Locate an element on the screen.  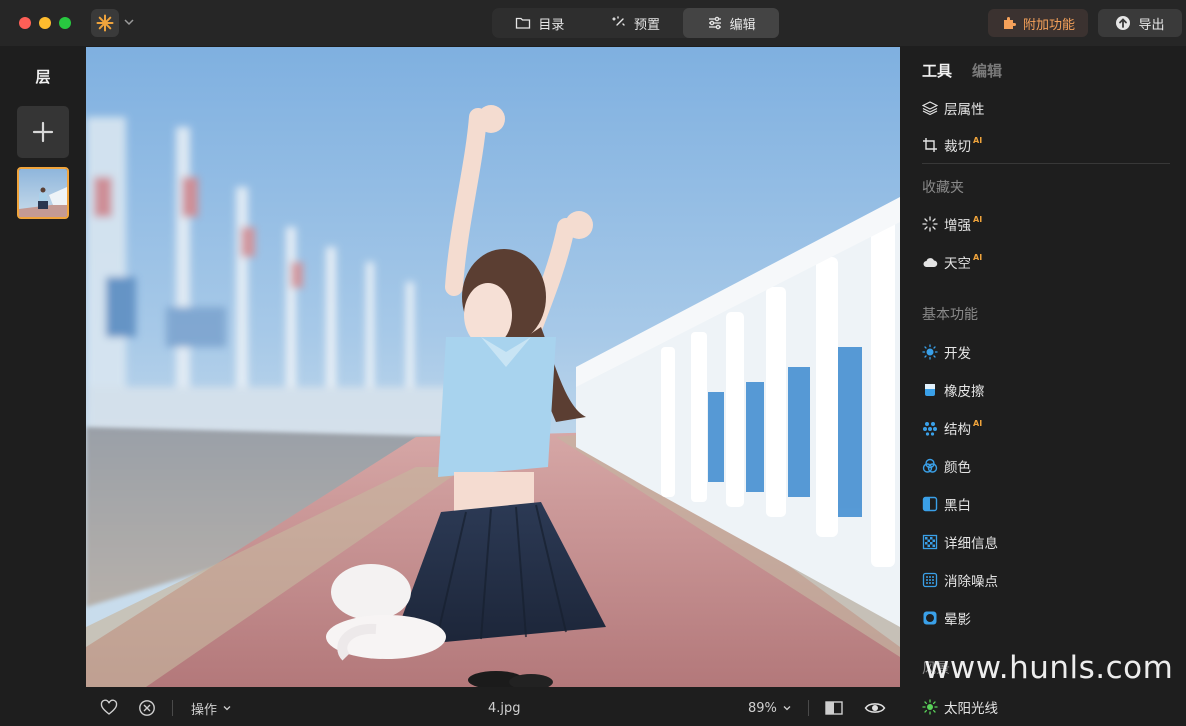
actions-label: 操作 is located at coordinates (204, 710).